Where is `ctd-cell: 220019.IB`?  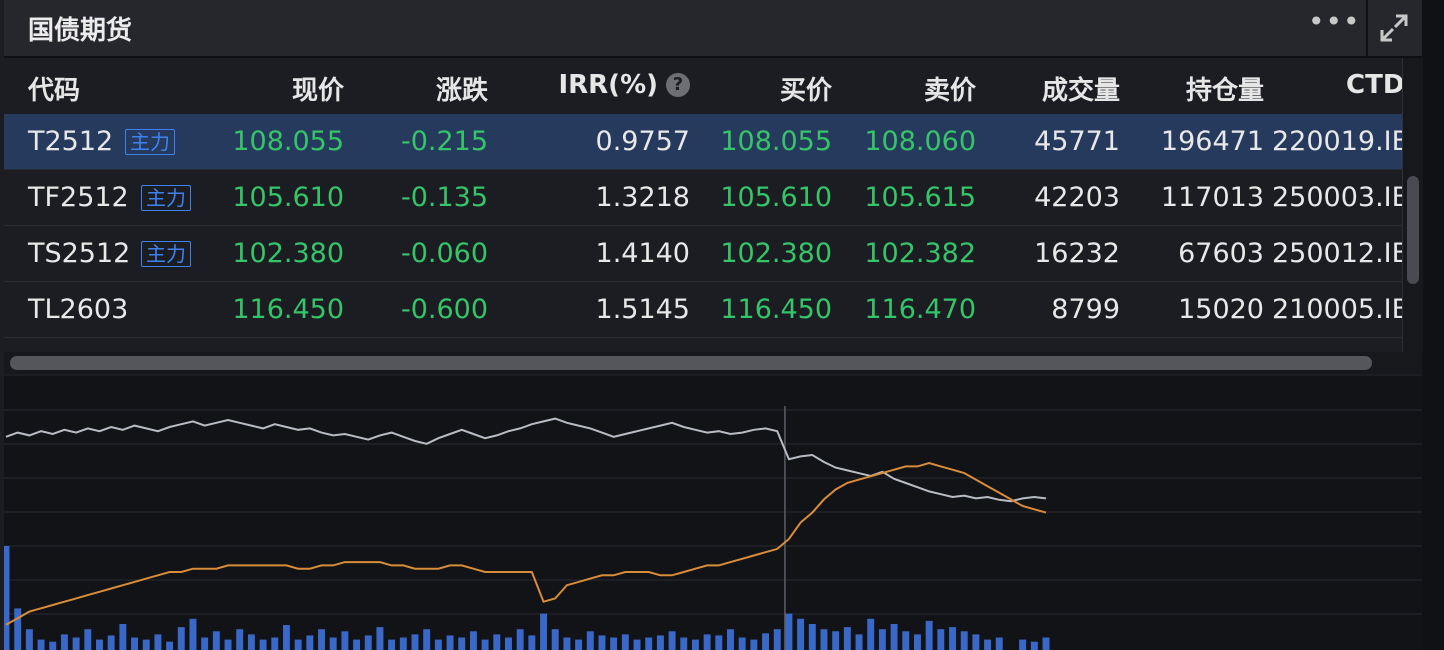
ctd-cell: 220019.IB is located at coordinates (1337, 141).